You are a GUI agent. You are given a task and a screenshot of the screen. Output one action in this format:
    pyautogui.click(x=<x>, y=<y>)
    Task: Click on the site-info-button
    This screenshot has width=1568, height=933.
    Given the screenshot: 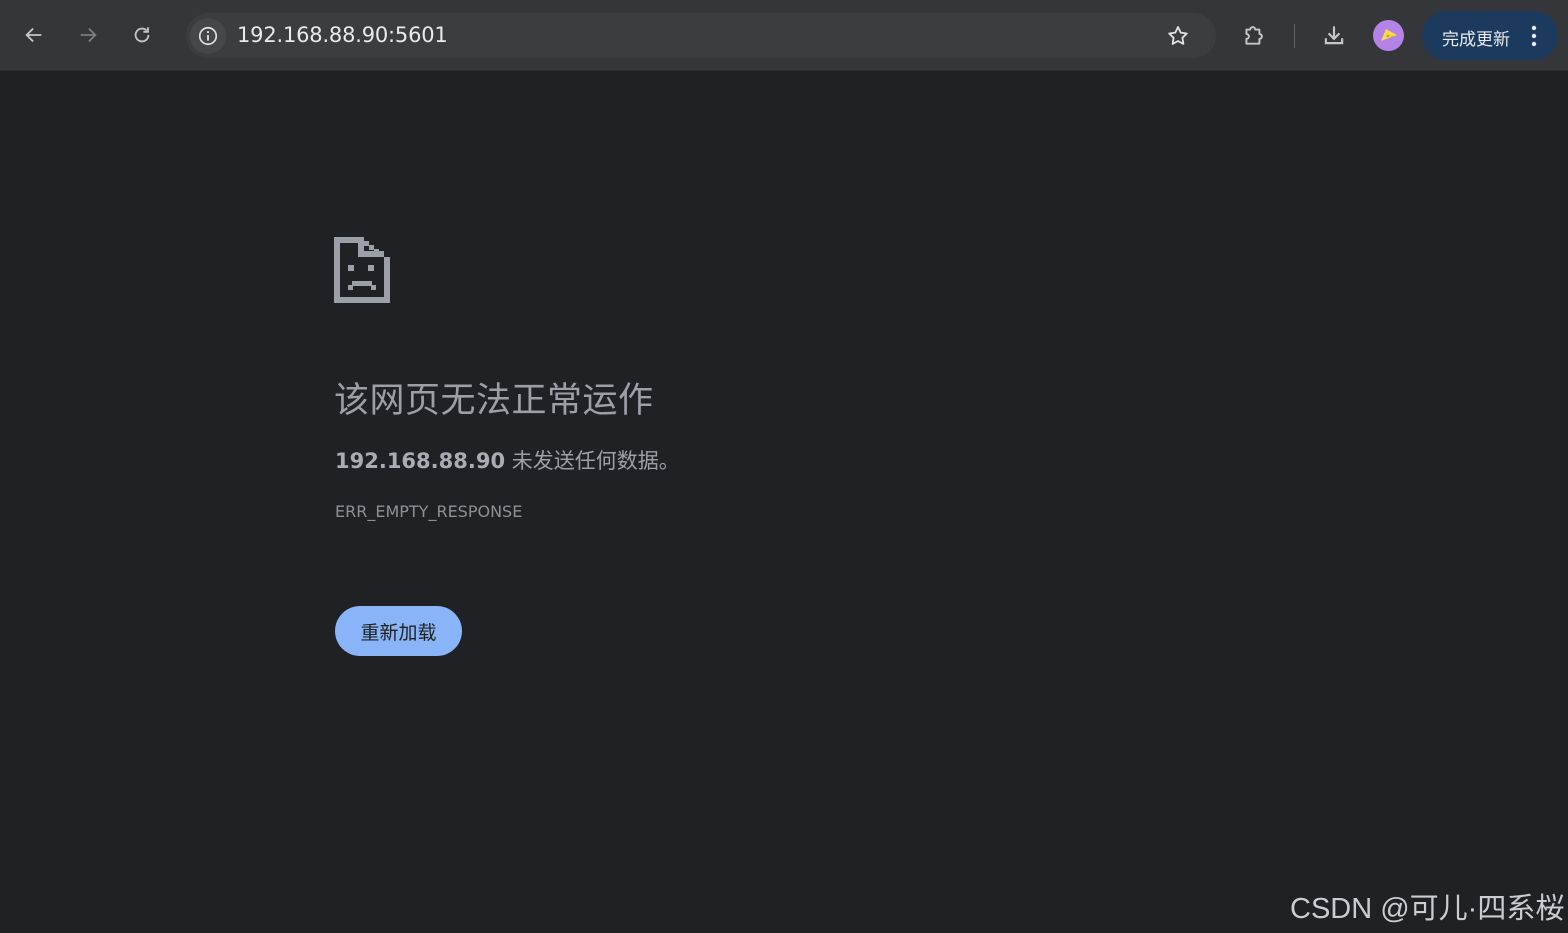 What is the action you would take?
    pyautogui.click(x=208, y=36)
    